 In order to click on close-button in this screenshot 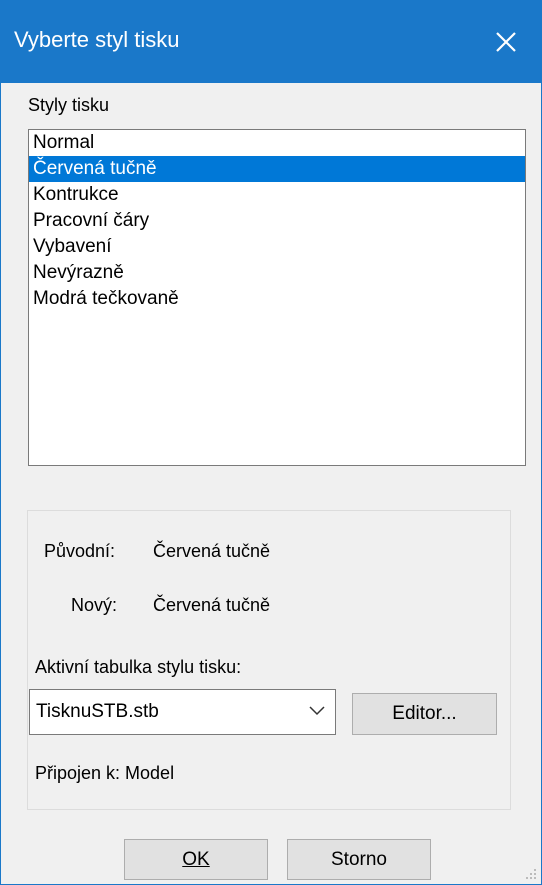, I will do `click(506, 42)`.